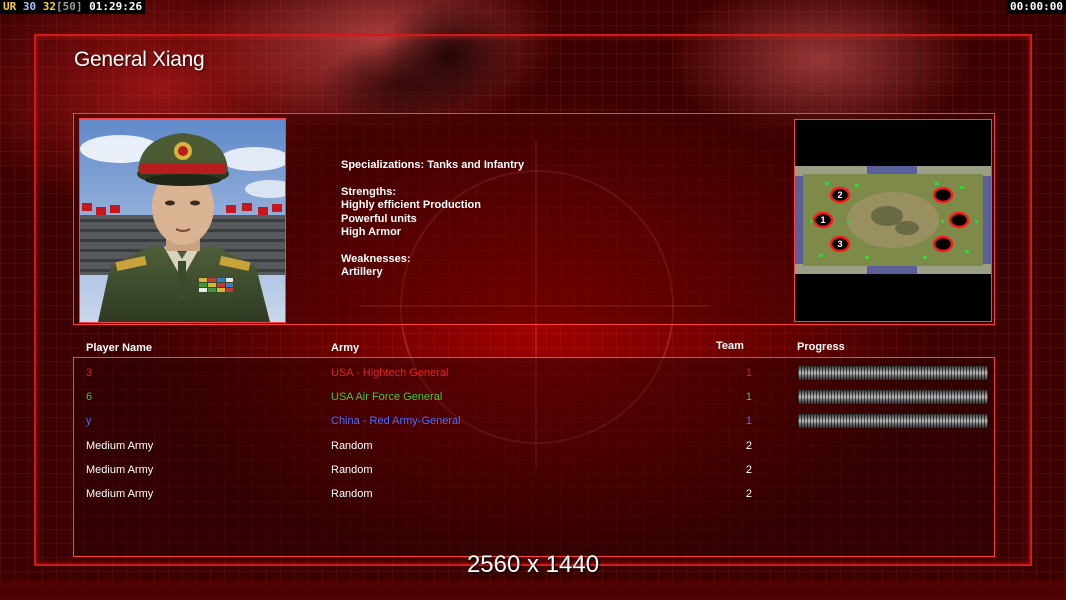 The image size is (1066, 600). What do you see at coordinates (49, 6) in the screenshot?
I see `hud-value: 32` at bounding box center [49, 6].